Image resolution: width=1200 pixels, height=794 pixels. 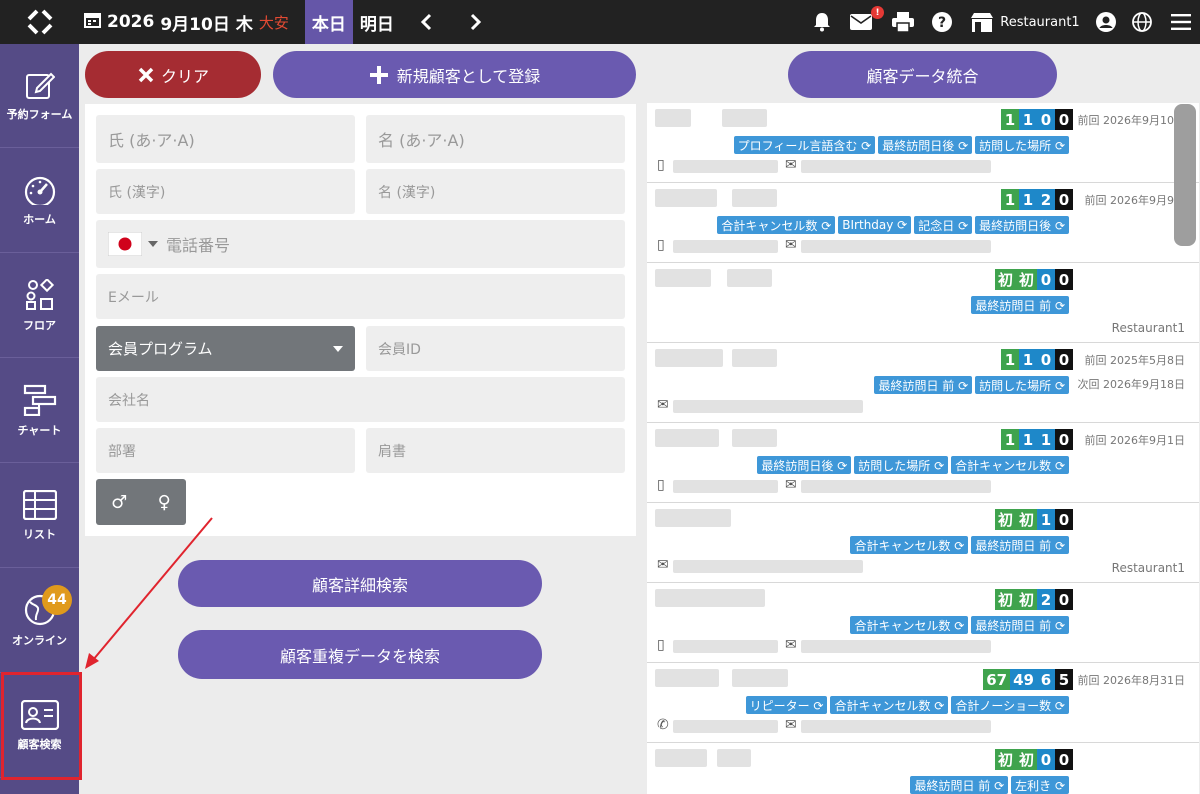 What do you see at coordinates (791, 245) in the screenshot?
I see `mail-icon: ✉` at bounding box center [791, 245].